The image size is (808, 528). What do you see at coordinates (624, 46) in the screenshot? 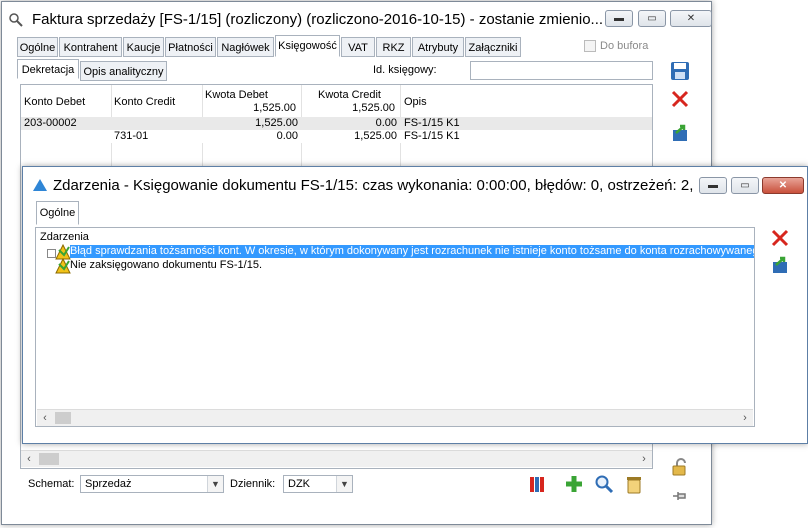
I see `do-bufora-label: Do bufora` at bounding box center [624, 46].